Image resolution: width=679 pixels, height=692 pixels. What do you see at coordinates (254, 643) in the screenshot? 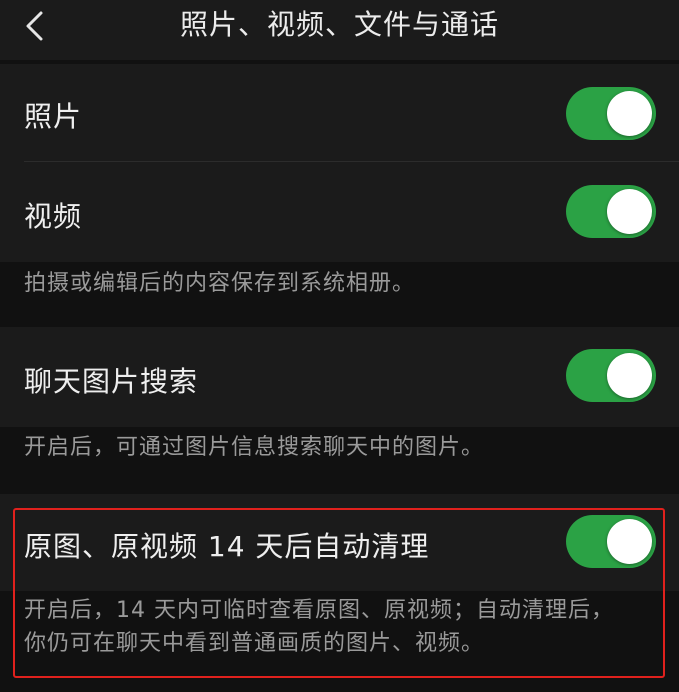
I see `auto-clean-note-line-2: 你仍可在聊天中看到普通画质的图片、视频。` at bounding box center [254, 643].